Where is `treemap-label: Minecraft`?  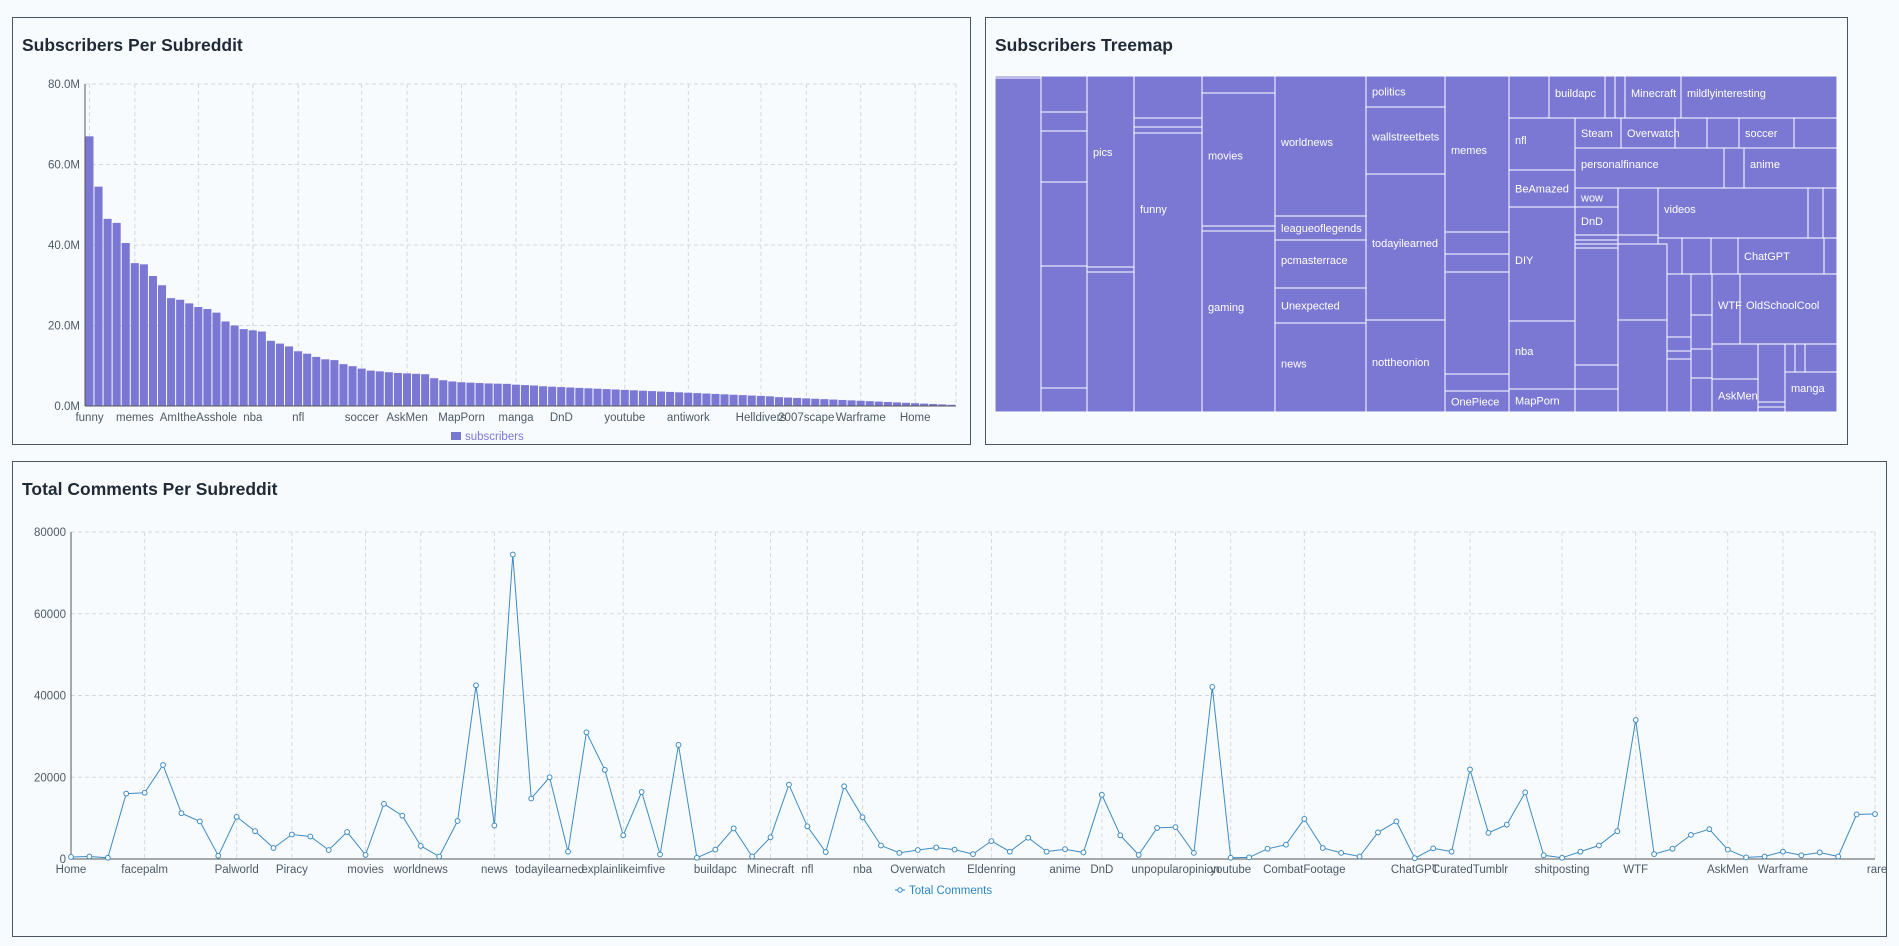 treemap-label: Minecraft is located at coordinates (1653, 94).